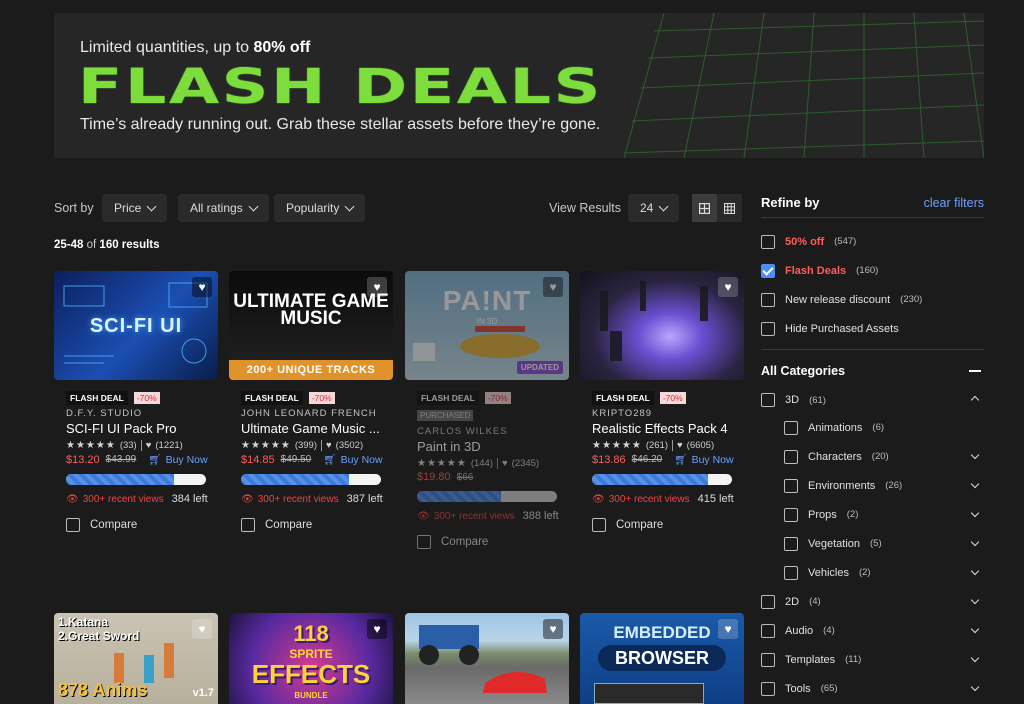 This screenshot has width=1024, height=704. Describe the element at coordinates (872, 572) in the screenshot. I see `category-vehicles: Vehicles (2)` at that location.